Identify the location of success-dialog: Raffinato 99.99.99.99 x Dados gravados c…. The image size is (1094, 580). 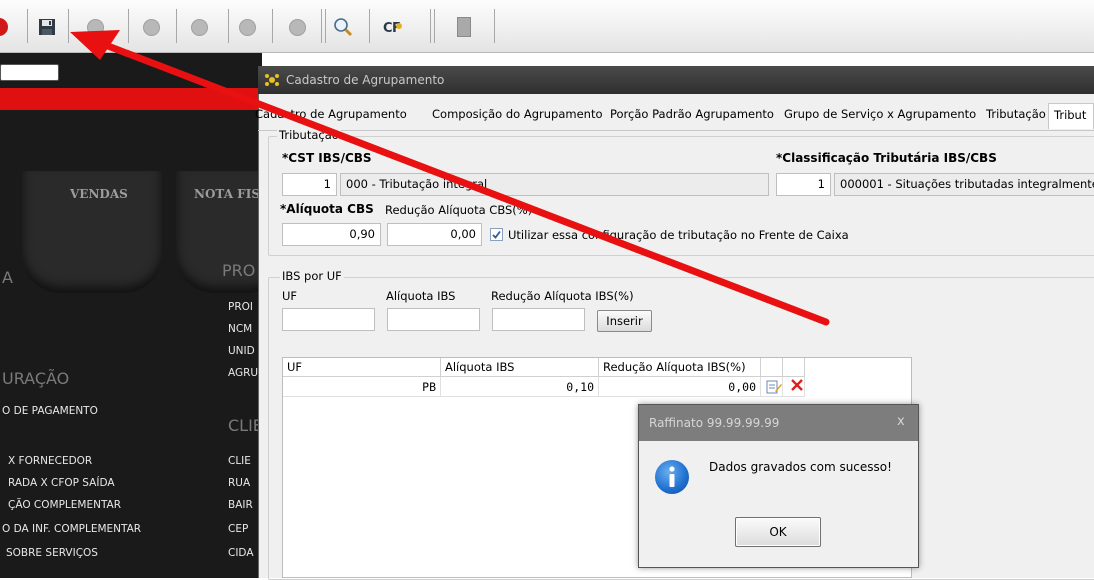
(778, 486).